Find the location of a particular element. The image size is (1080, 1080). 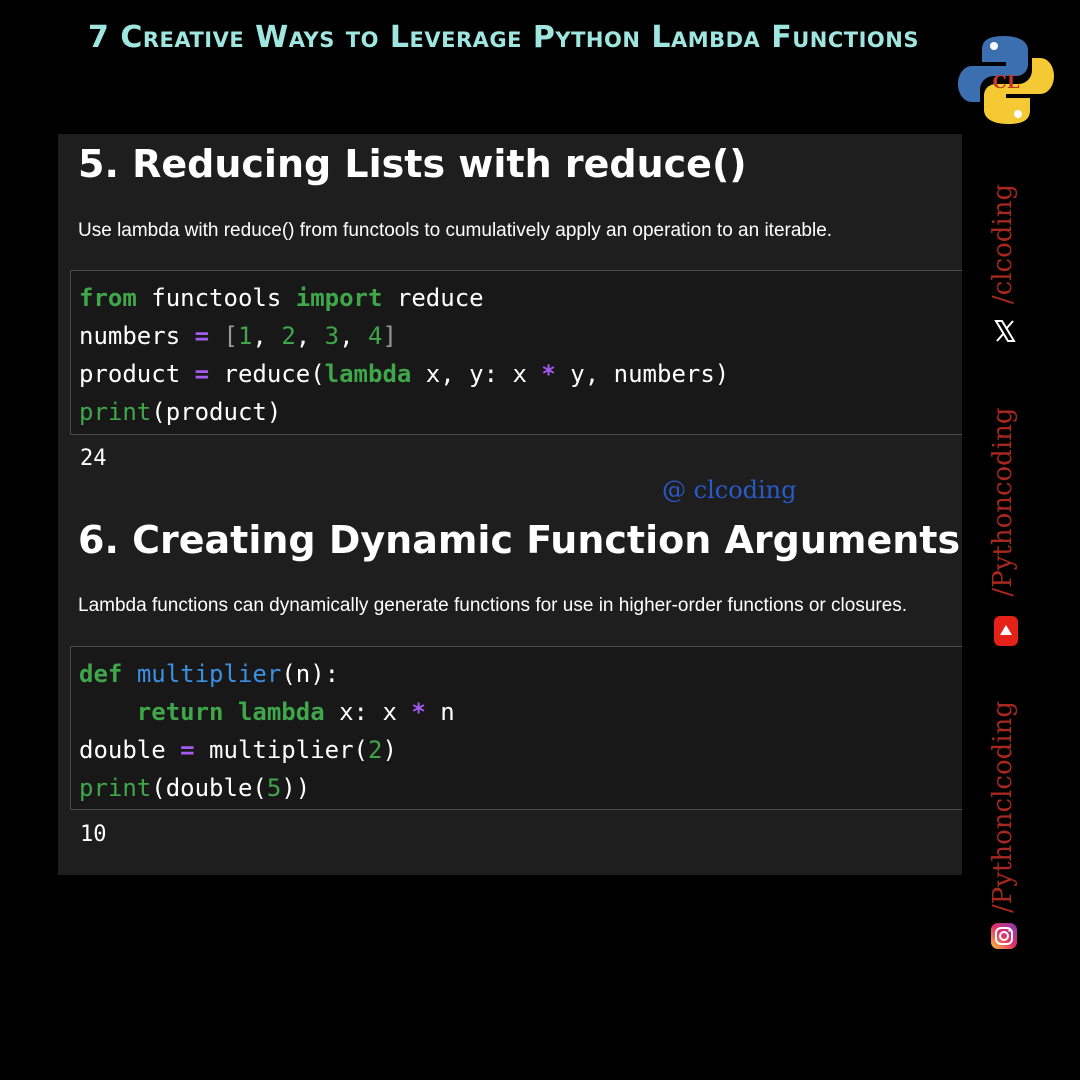

svg-text: CL is located at coordinates (1006, 82).